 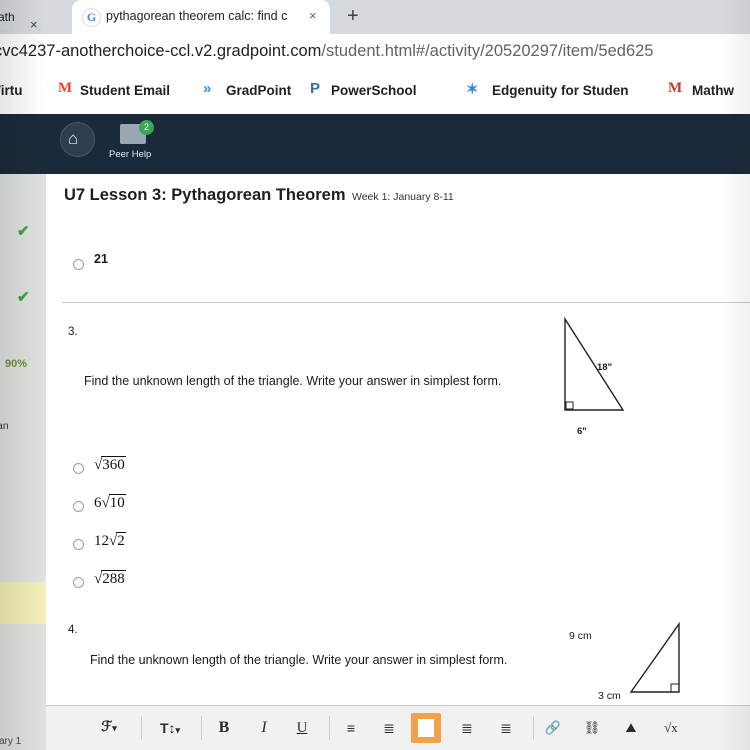 I want to click on align-left-icon, so click(x=426, y=728).